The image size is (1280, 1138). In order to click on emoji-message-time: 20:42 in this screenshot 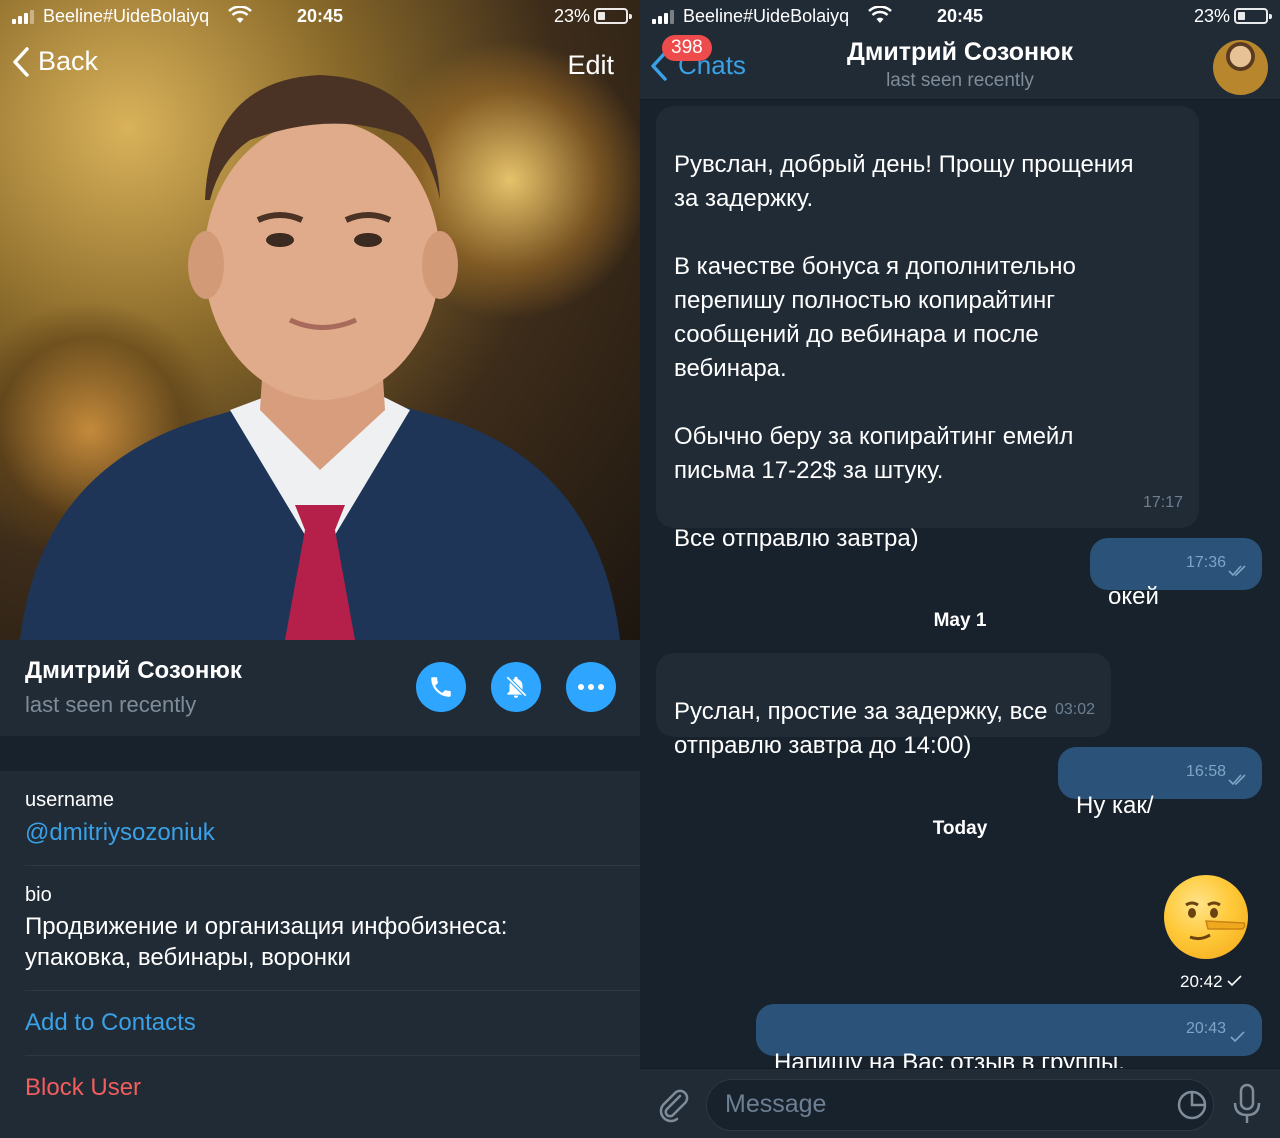, I will do `click(1201, 981)`.